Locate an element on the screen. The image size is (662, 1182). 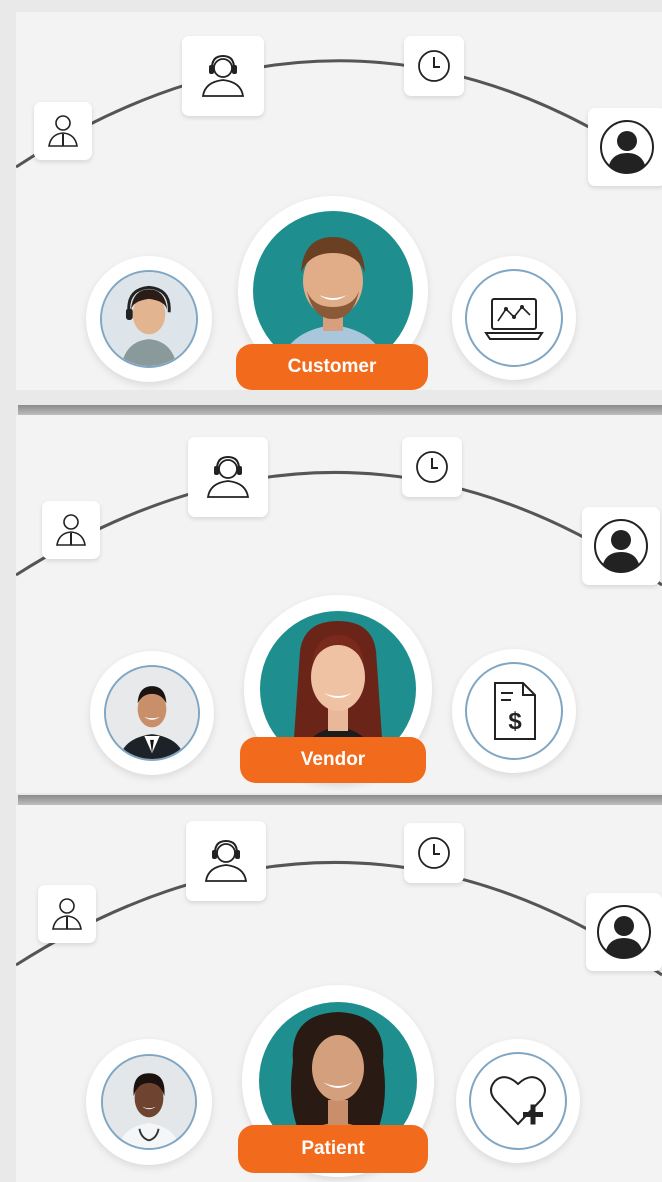
doctor-photo is located at coordinates (149, 1102).